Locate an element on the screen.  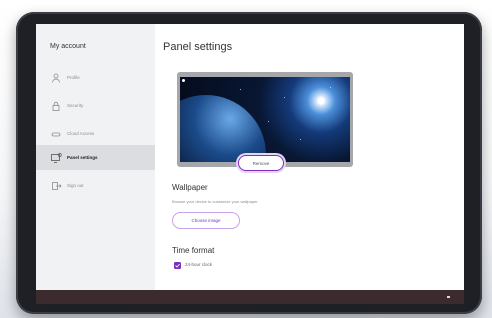
sidebar-item-label: Security is located at coordinates (75, 105).